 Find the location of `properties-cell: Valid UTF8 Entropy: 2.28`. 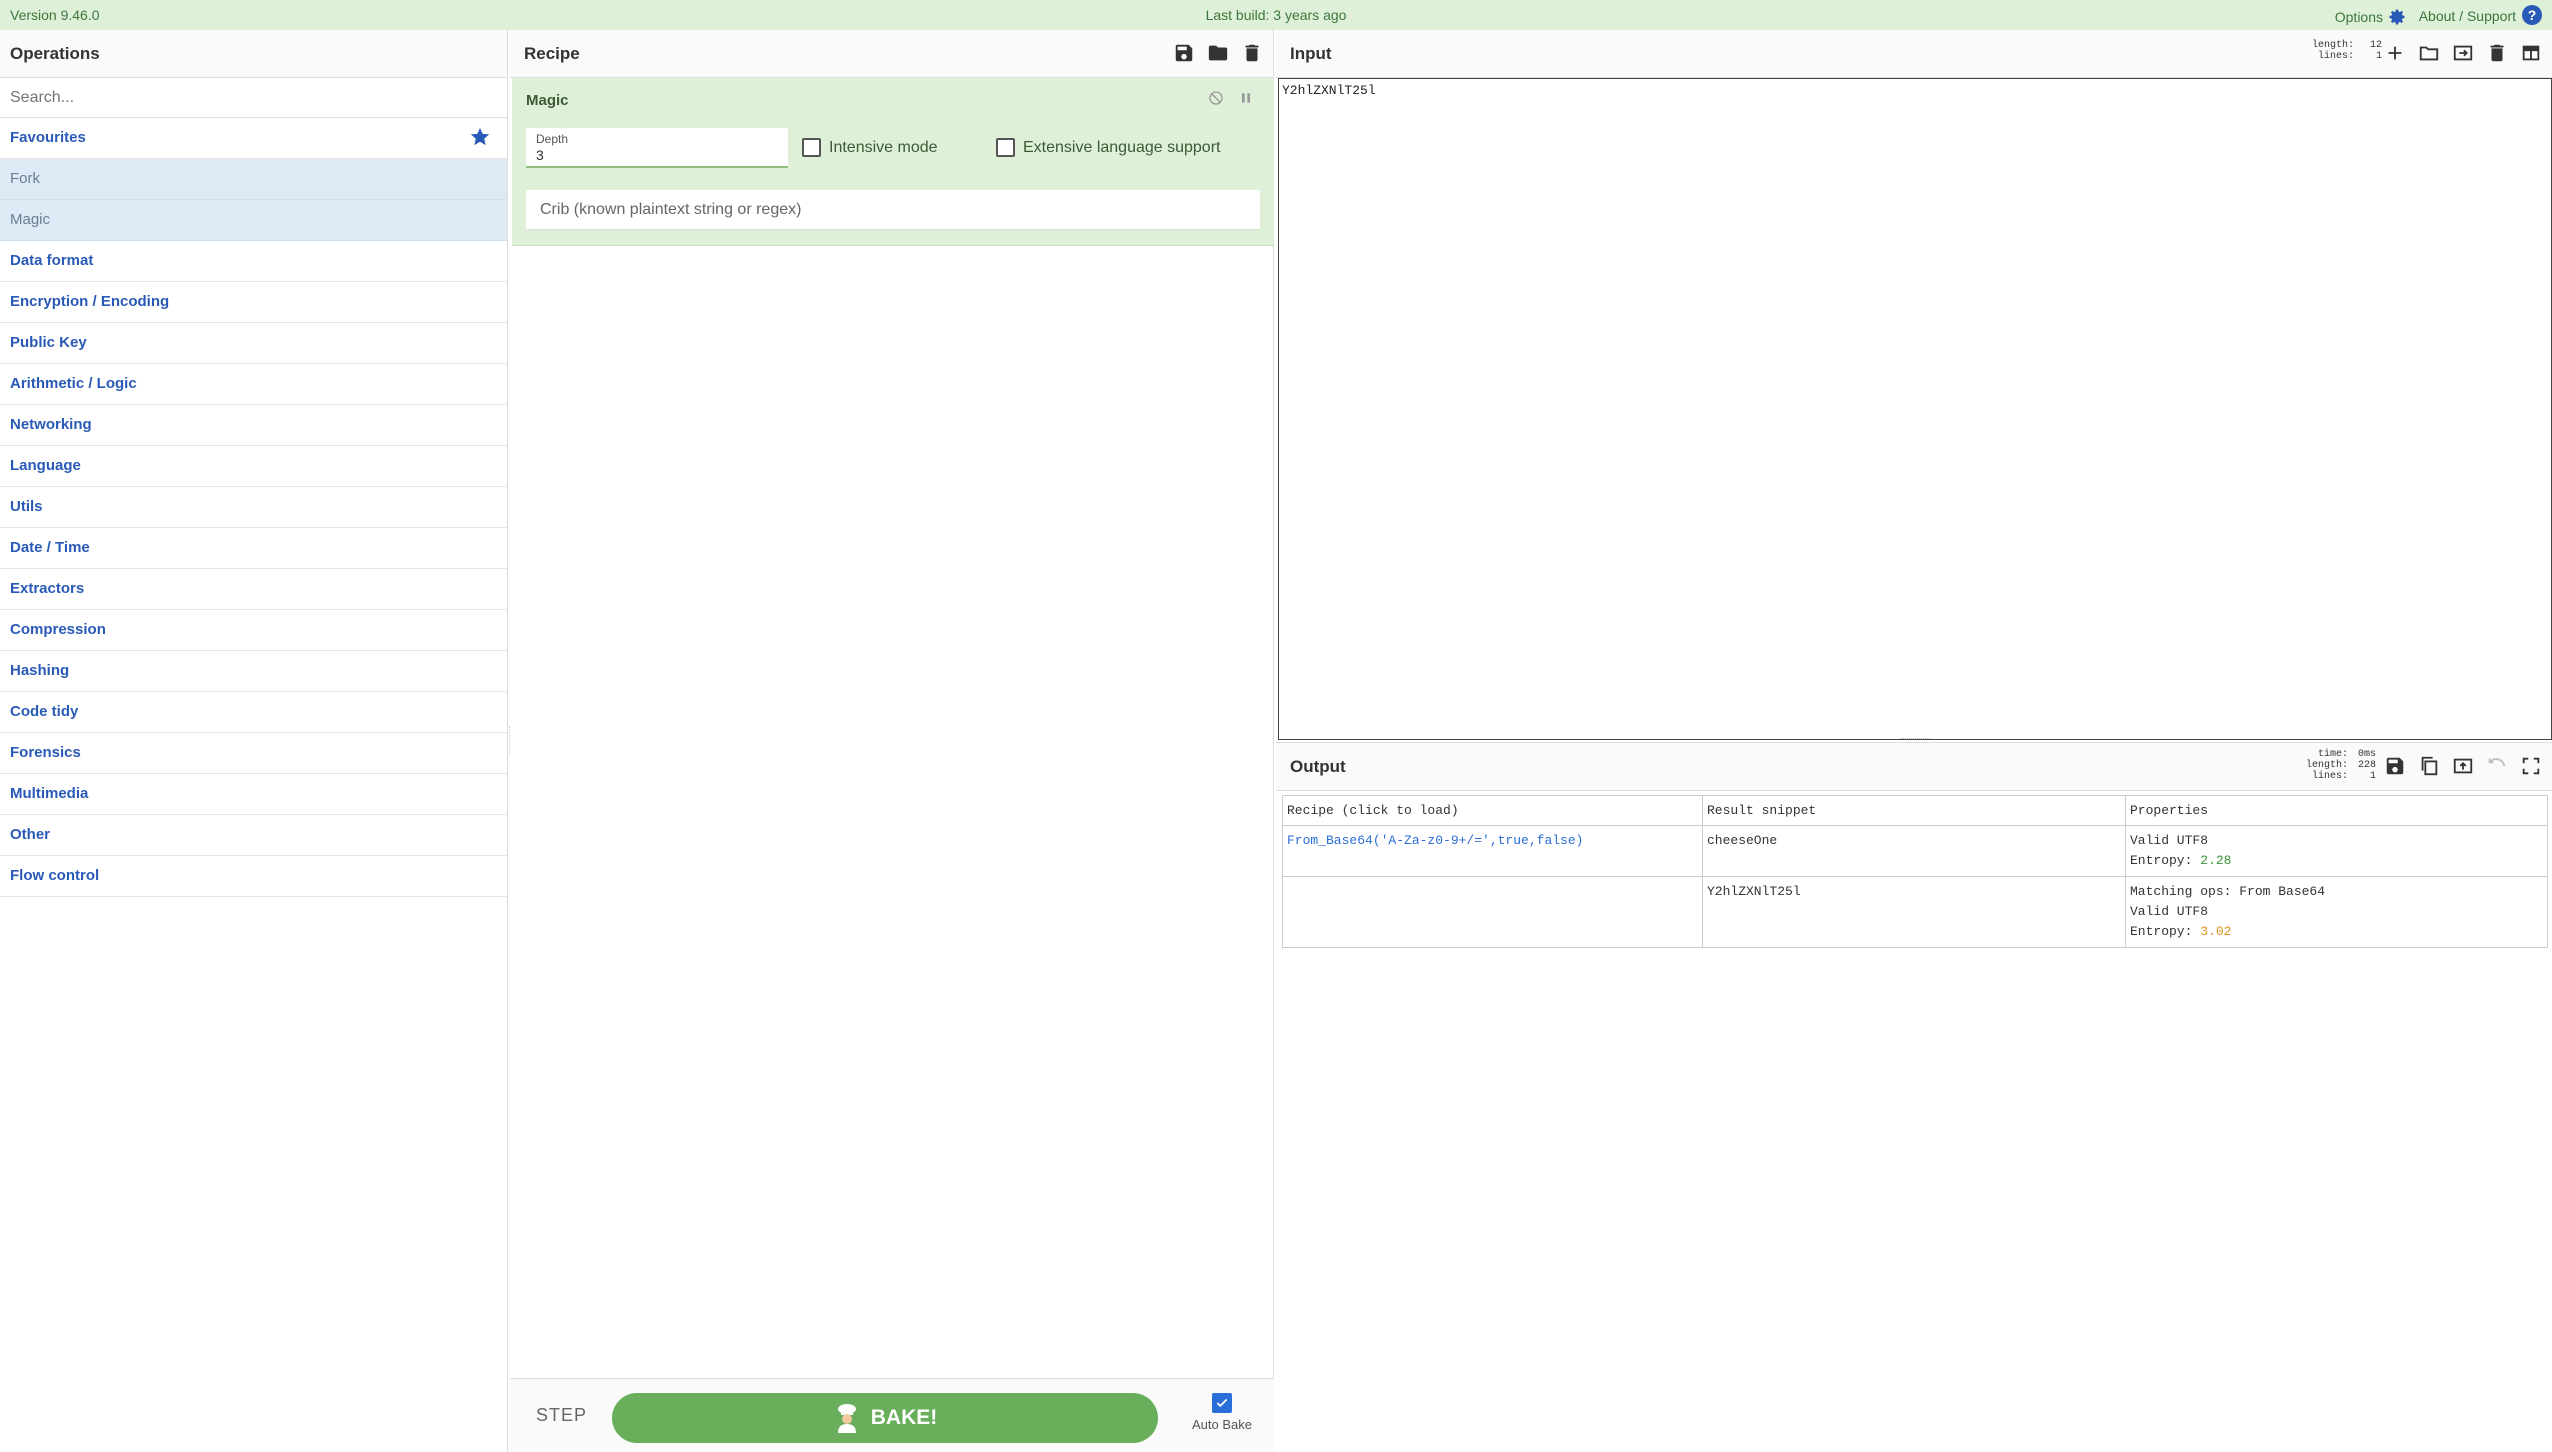

properties-cell: Valid UTF8 Entropy: 2.28 is located at coordinates (2336, 851).